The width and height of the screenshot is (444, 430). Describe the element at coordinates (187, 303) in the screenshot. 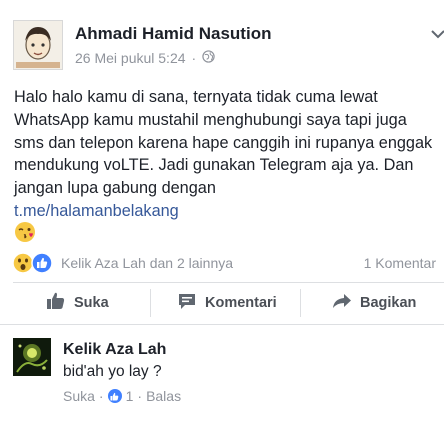

I see `comment-icon` at that location.